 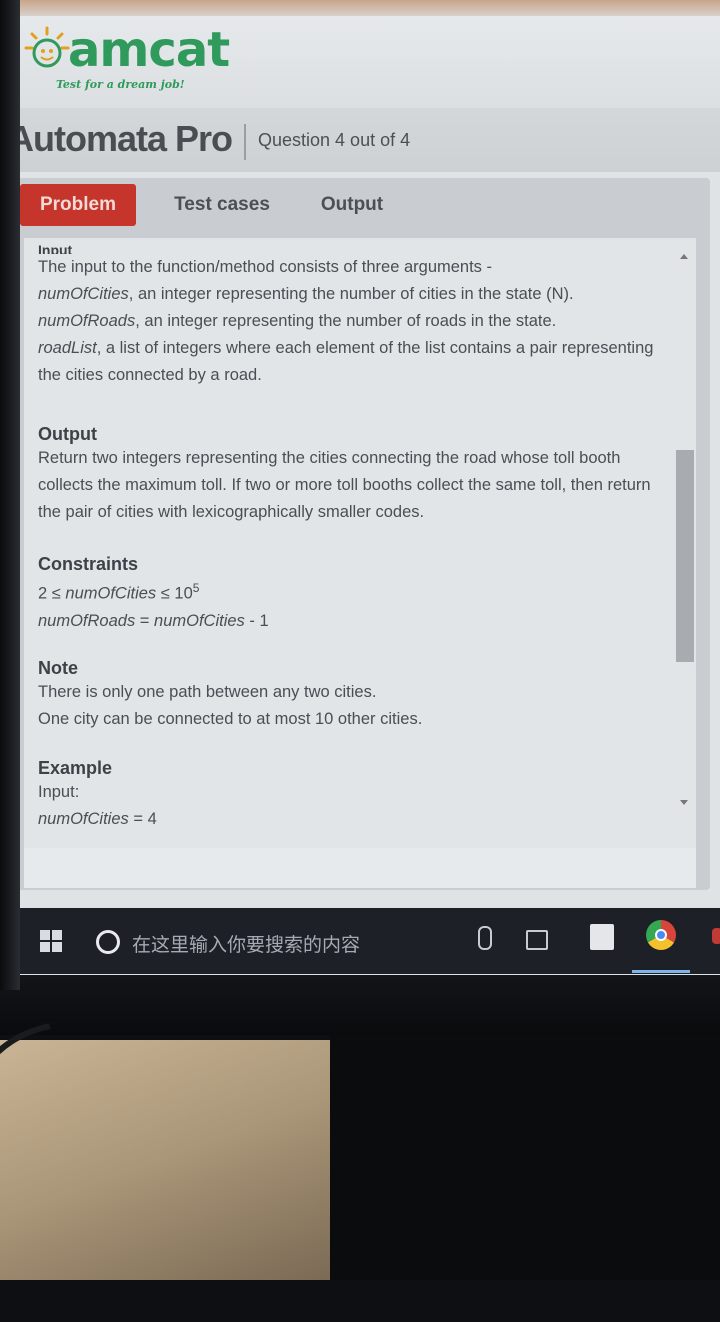 I want to click on constraint-1-var: numOfCities, so click(x=111, y=593).